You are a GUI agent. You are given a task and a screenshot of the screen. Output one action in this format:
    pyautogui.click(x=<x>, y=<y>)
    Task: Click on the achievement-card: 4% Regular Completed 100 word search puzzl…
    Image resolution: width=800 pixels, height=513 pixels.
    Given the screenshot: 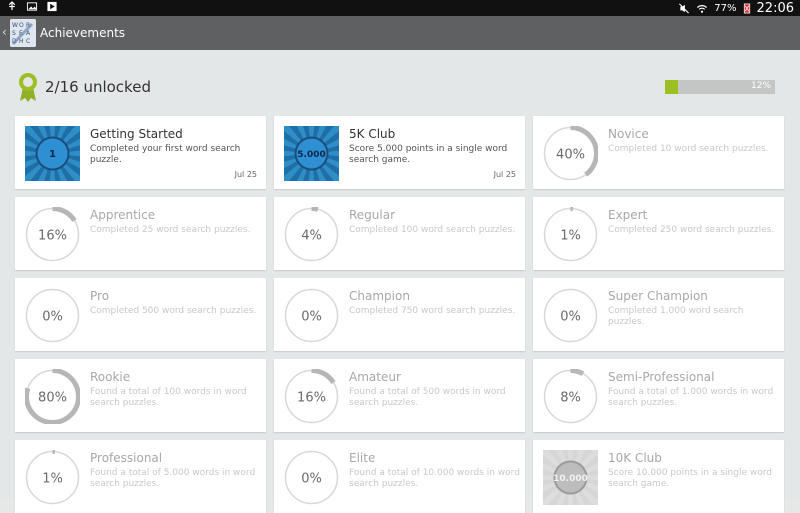 What is the action you would take?
    pyautogui.click(x=399, y=233)
    